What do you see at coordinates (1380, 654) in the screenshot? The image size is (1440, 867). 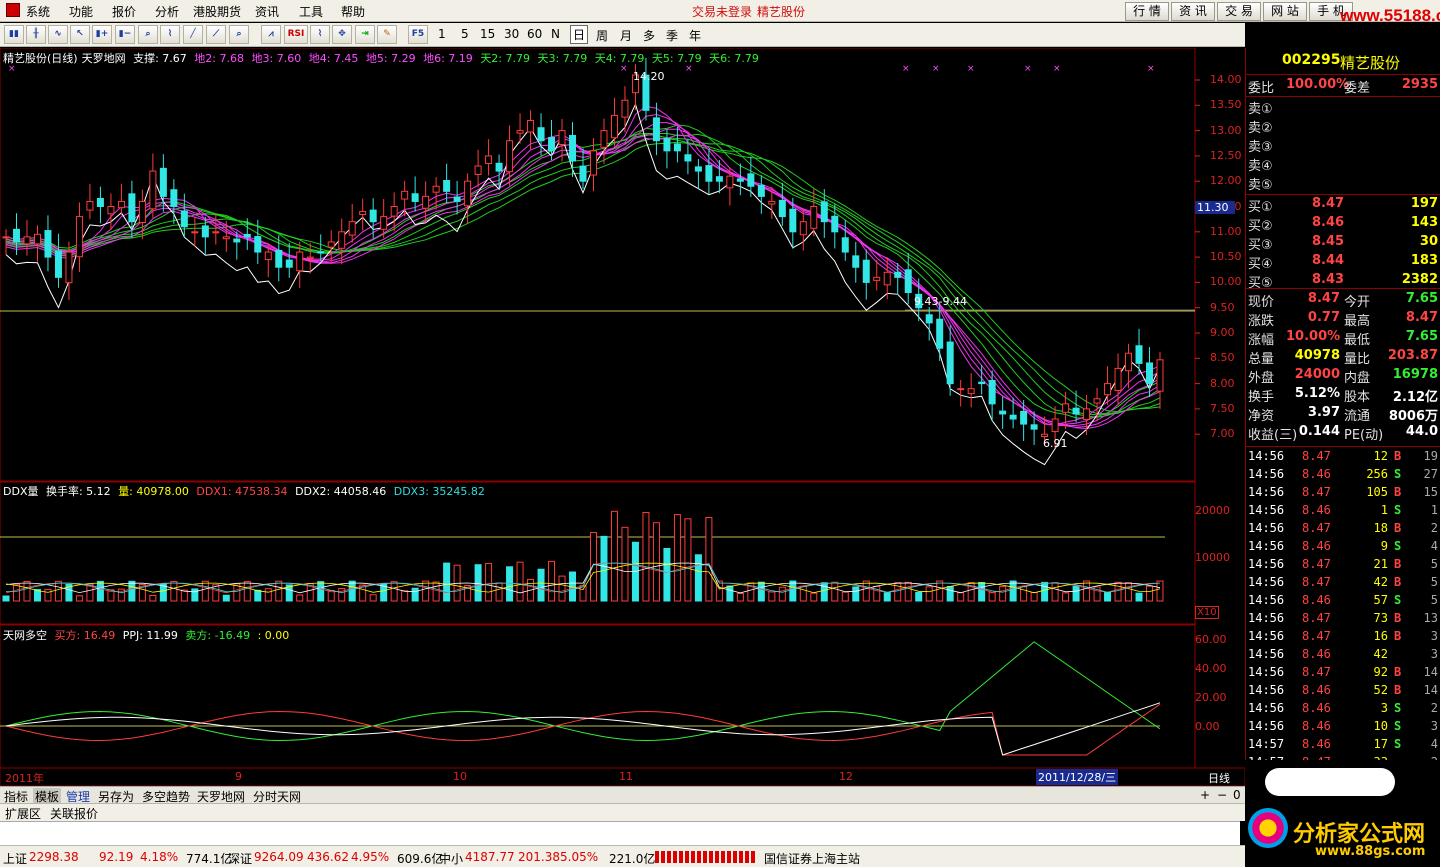 I see `tick-volume: 42` at bounding box center [1380, 654].